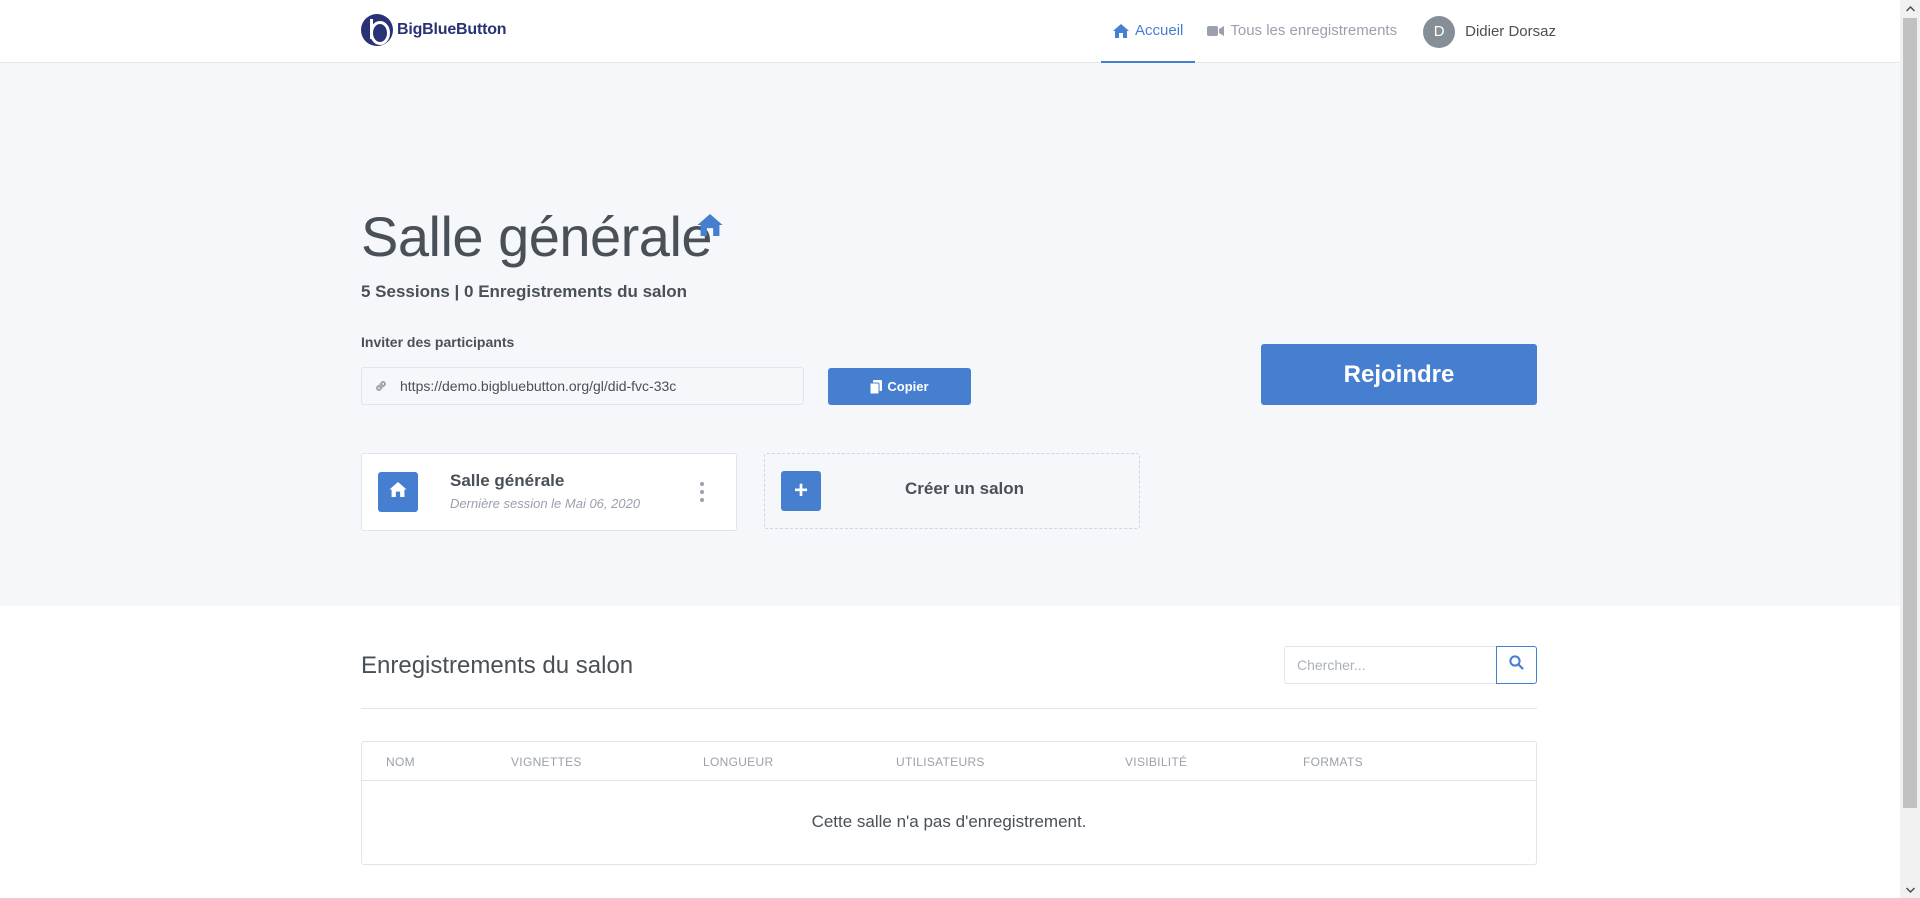  Describe the element at coordinates (1216, 31) in the screenshot. I see `video-camera-icon` at that location.